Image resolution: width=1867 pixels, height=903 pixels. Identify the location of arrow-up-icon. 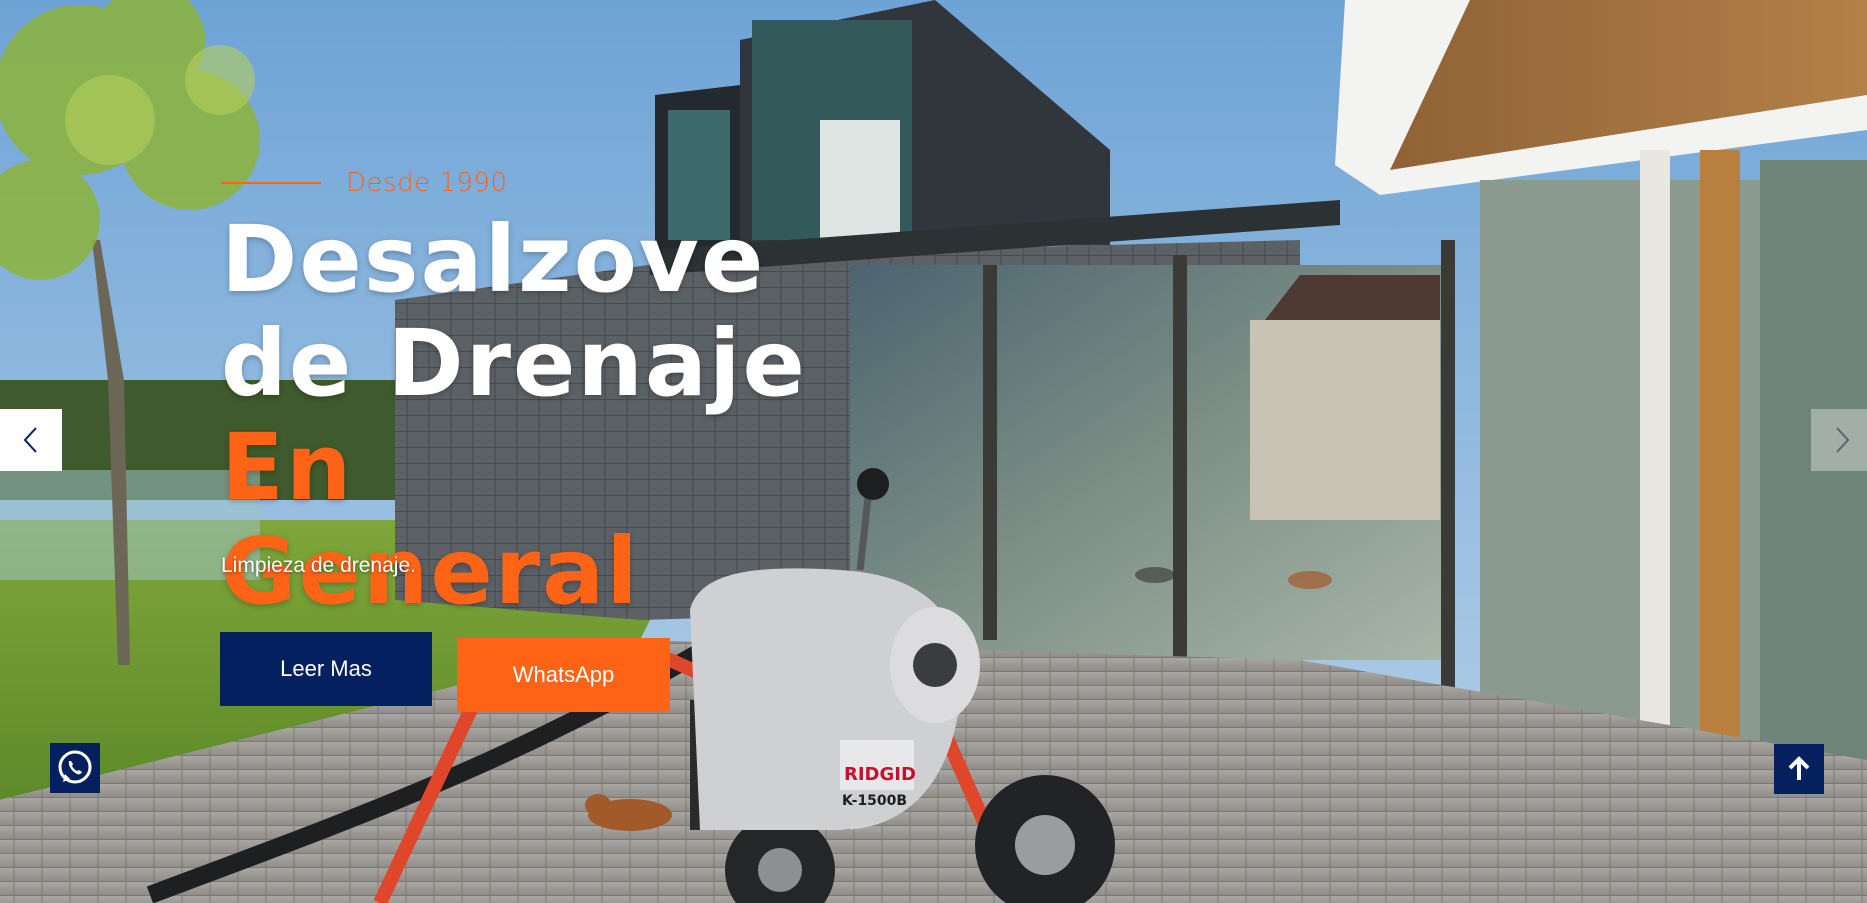
(1799, 768).